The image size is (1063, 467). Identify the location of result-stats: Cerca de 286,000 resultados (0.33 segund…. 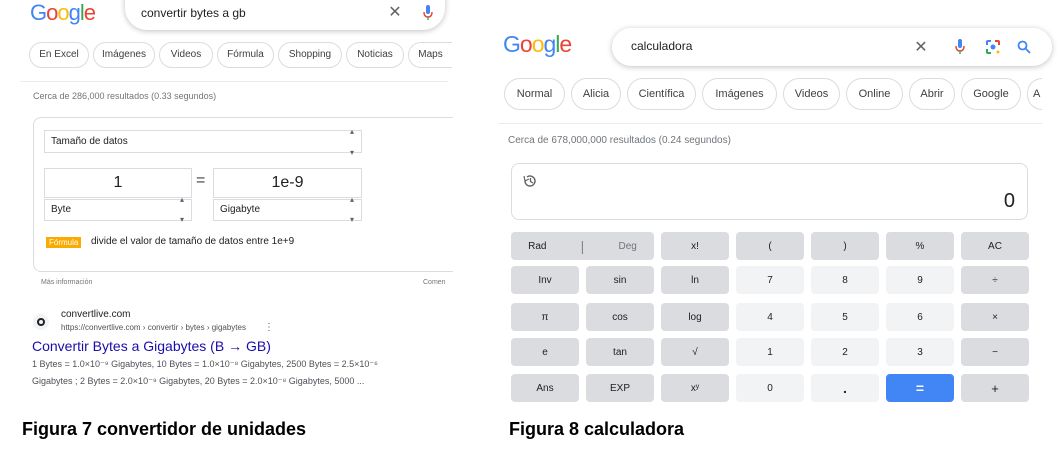
(125, 96).